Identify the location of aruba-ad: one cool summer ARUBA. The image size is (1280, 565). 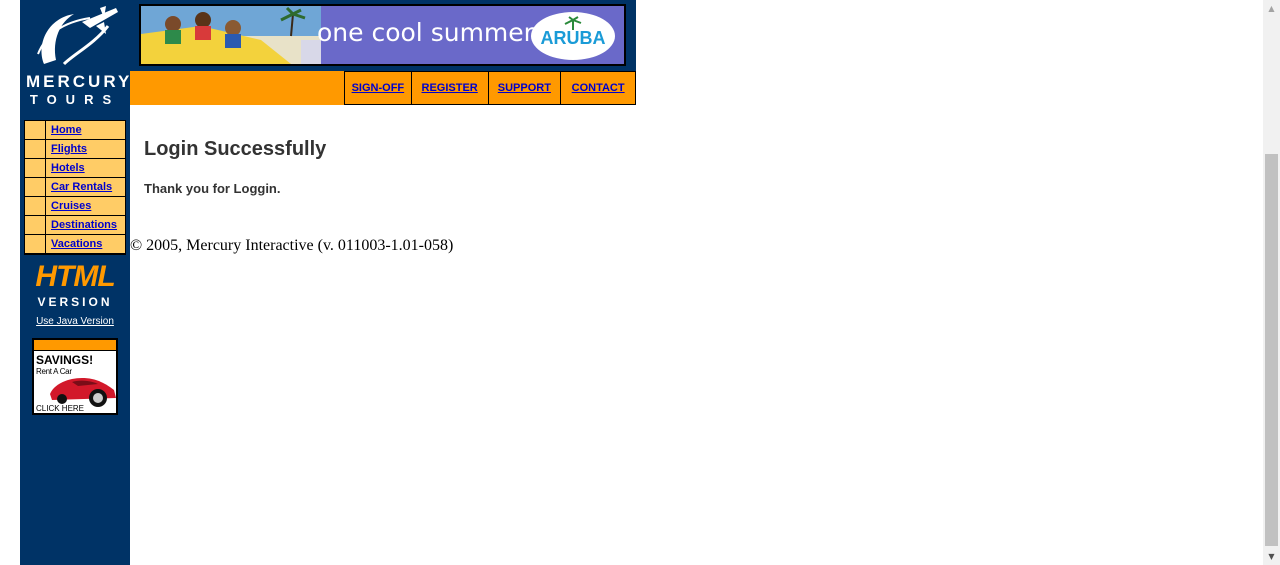
(382, 35).